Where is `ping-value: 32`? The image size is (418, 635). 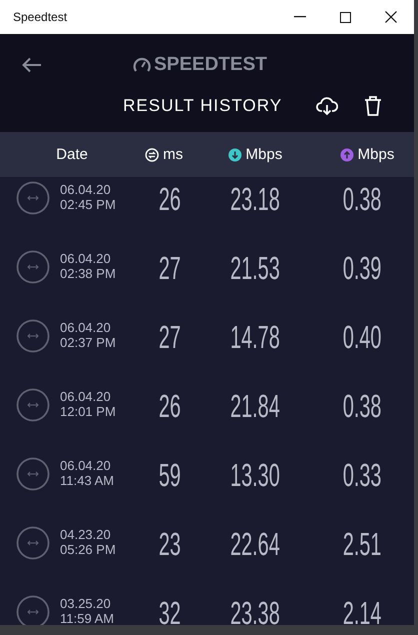
ping-value: 32 is located at coordinates (170, 610).